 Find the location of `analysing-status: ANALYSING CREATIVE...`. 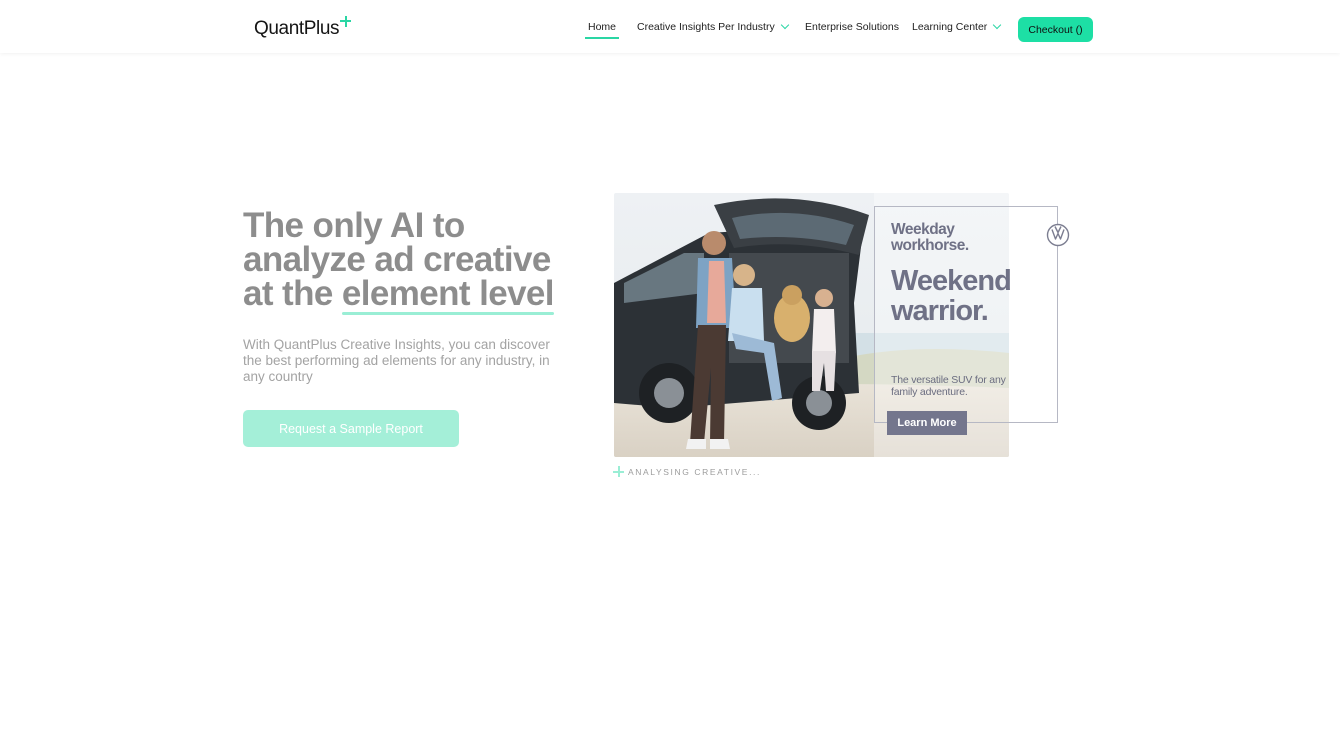

analysing-status: ANALYSING CREATIVE... is located at coordinates (687, 471).